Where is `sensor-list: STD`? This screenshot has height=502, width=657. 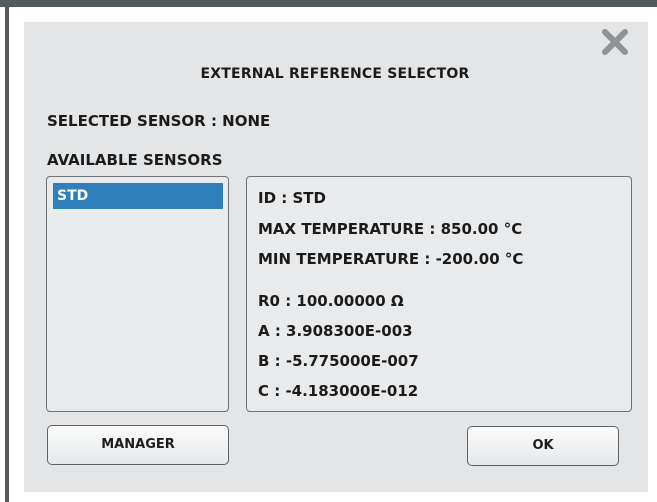
sensor-list: STD is located at coordinates (137, 294).